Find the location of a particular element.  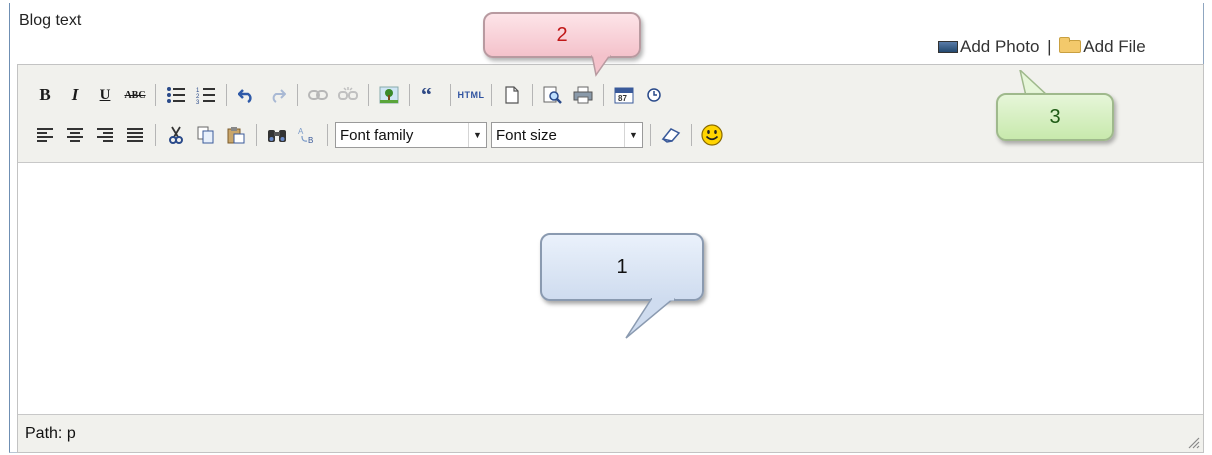

cut-button is located at coordinates (176, 135).